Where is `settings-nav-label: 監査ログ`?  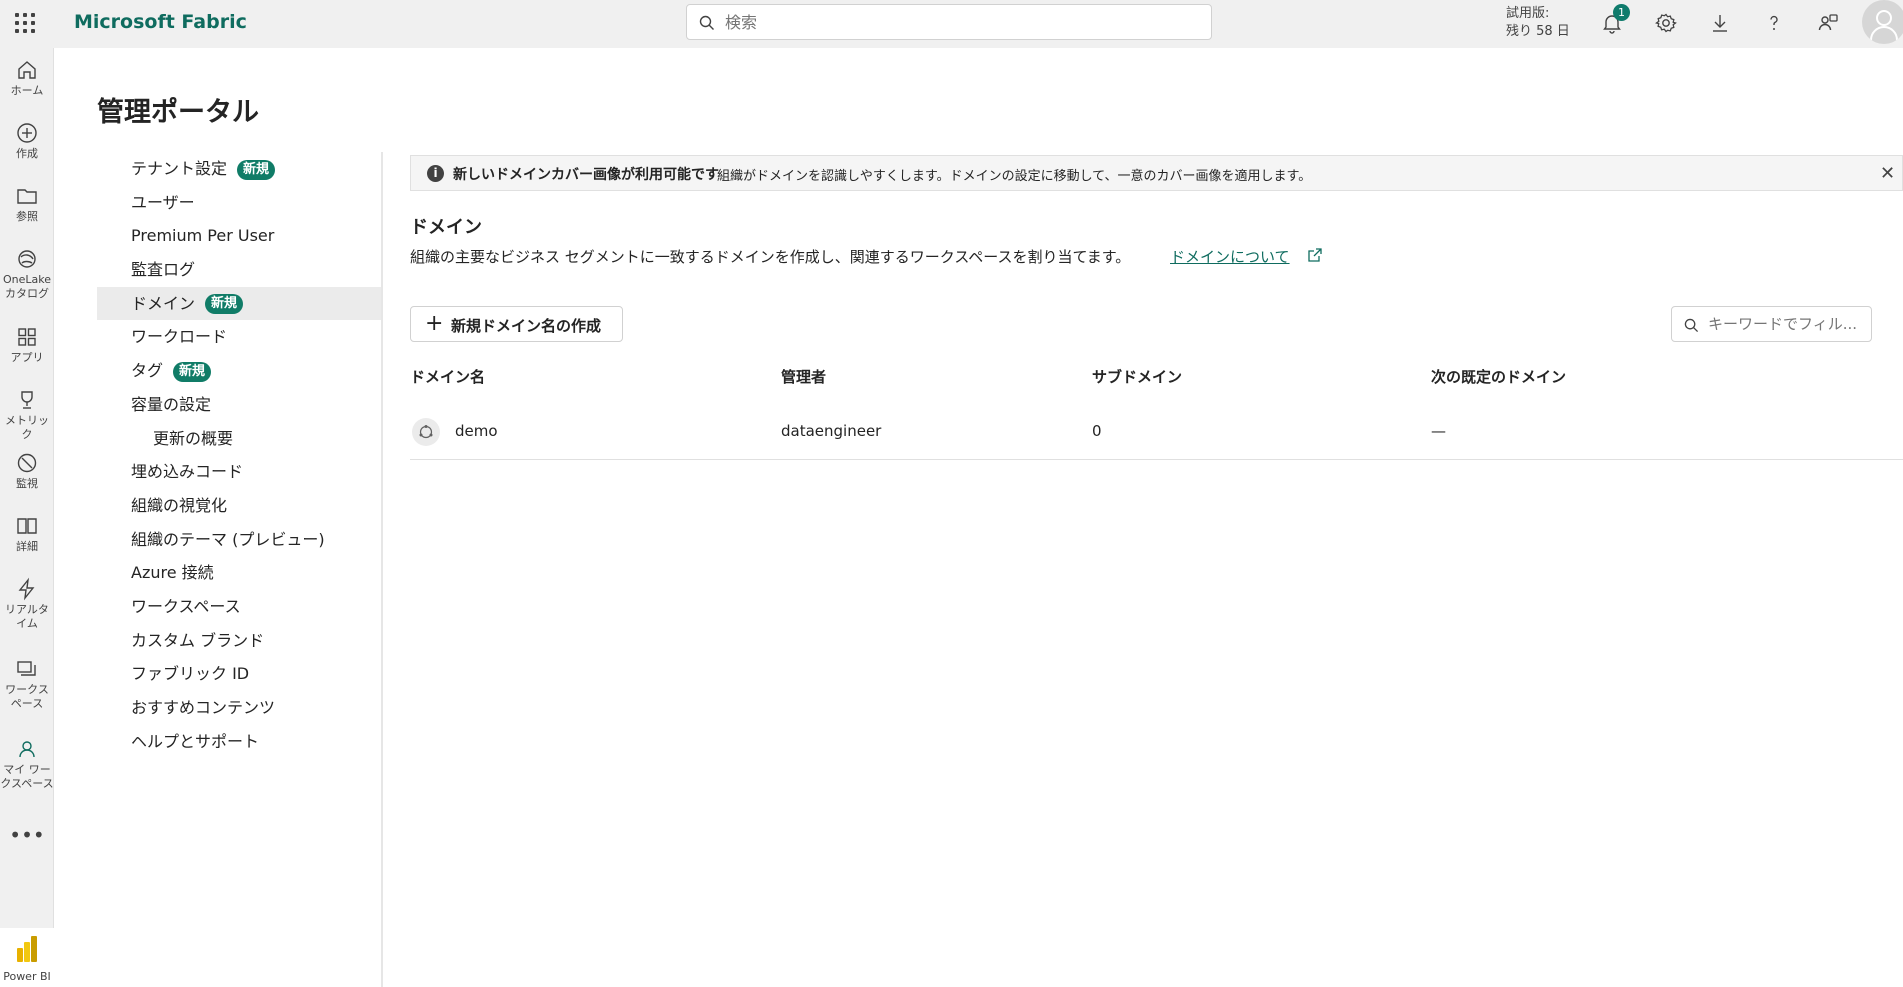
settings-nav-label: 監査ログ is located at coordinates (163, 270).